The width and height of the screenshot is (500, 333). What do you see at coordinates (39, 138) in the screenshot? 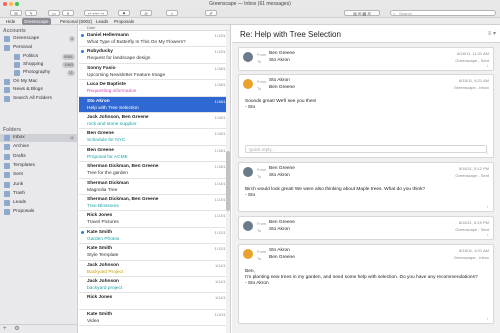
I see `sidebar-folder-0: Inbox 4` at bounding box center [39, 138].